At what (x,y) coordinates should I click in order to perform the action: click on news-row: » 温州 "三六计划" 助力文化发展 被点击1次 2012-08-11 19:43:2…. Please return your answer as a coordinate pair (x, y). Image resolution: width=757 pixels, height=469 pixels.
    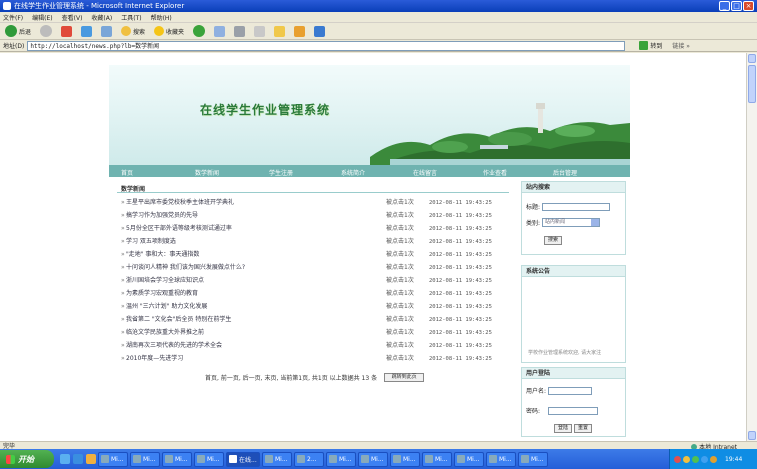
    Looking at the image, I should click on (317, 307).